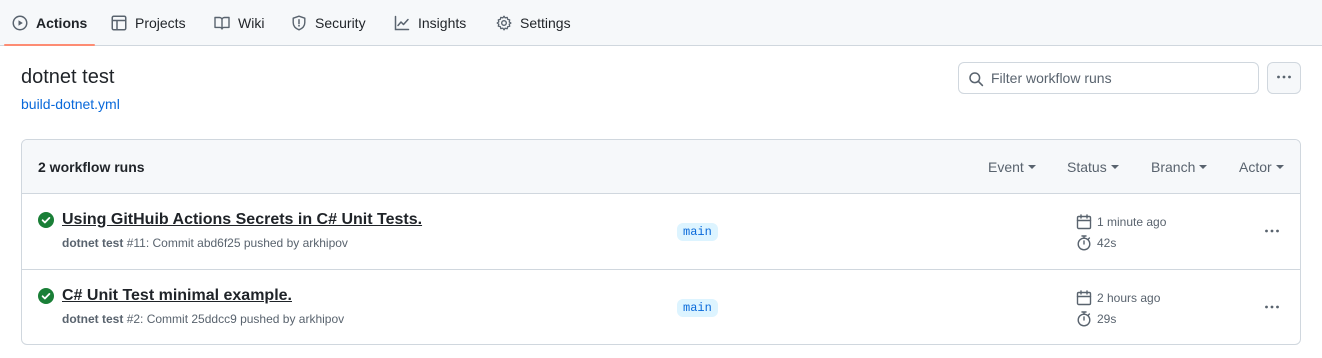  Describe the element at coordinates (62, 23) in the screenshot. I see `tab-label: Actions` at that location.